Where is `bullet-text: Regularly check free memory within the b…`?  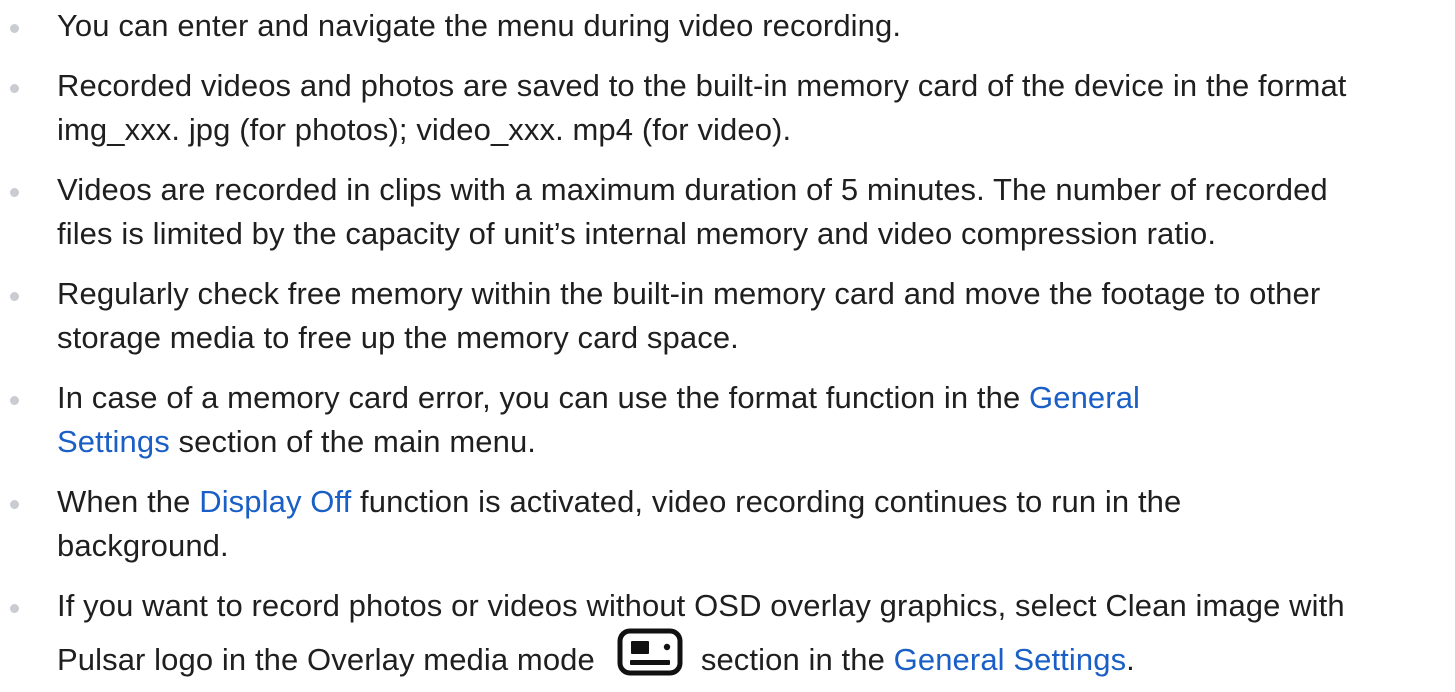
bullet-text: Regularly check free memory within the b… is located at coordinates (756, 316).